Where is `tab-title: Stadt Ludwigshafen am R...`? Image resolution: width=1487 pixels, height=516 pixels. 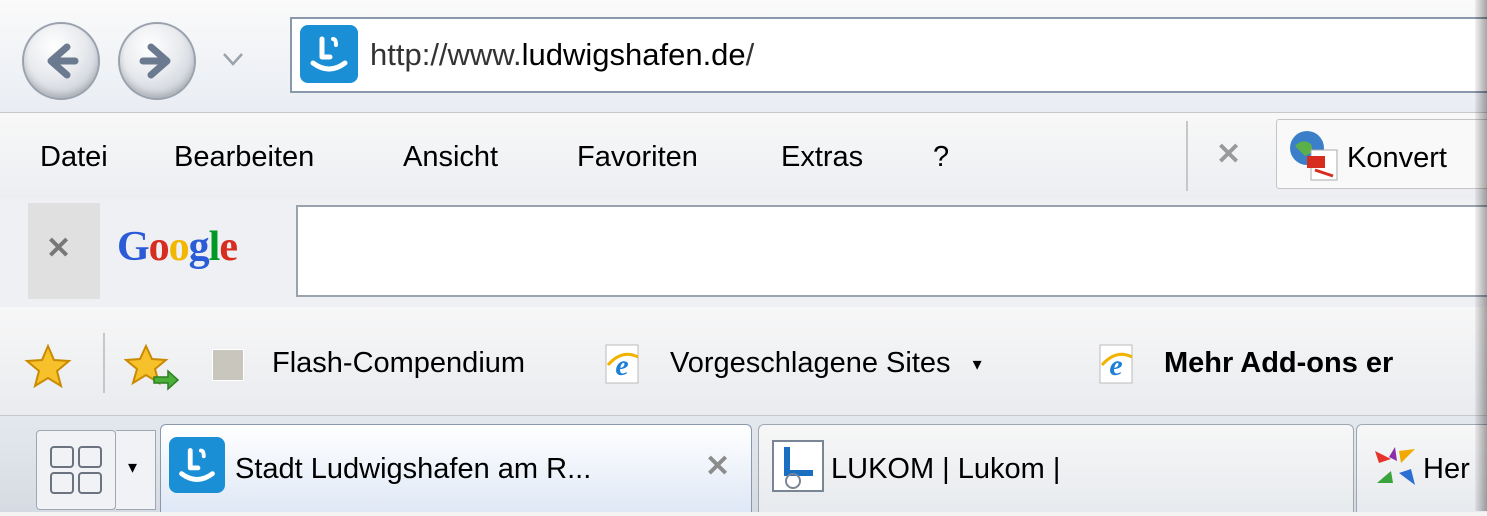 tab-title: Stadt Ludwigshafen am R... is located at coordinates (413, 469).